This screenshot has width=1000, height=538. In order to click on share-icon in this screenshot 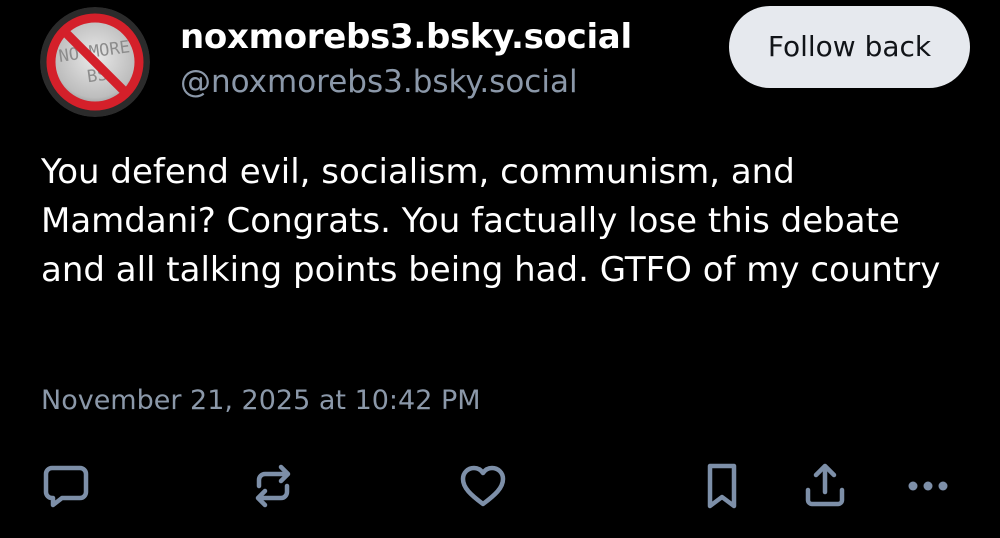, I will do `click(825, 485)`.